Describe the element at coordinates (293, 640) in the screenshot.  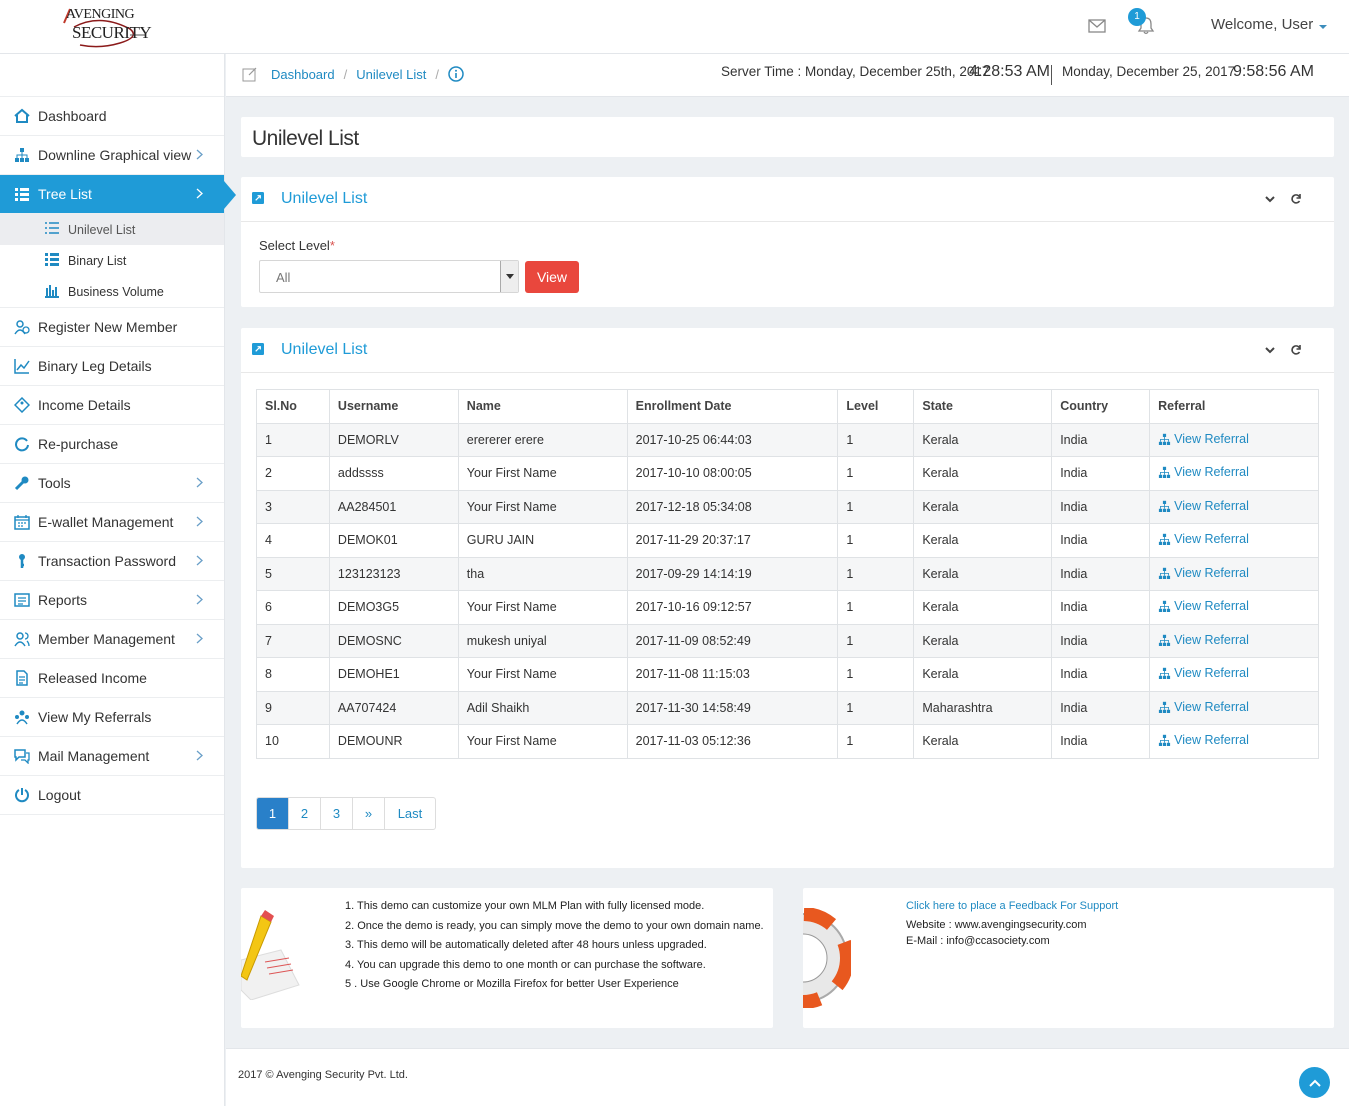
I see `cell-sl-no: 7` at that location.